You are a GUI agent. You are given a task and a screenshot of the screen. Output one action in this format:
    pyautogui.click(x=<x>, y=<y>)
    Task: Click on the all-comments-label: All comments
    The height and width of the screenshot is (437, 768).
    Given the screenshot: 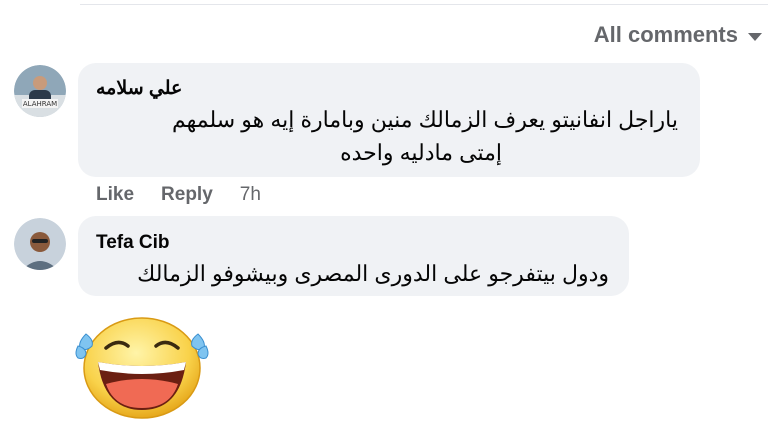 What is the action you would take?
    pyautogui.click(x=665, y=34)
    